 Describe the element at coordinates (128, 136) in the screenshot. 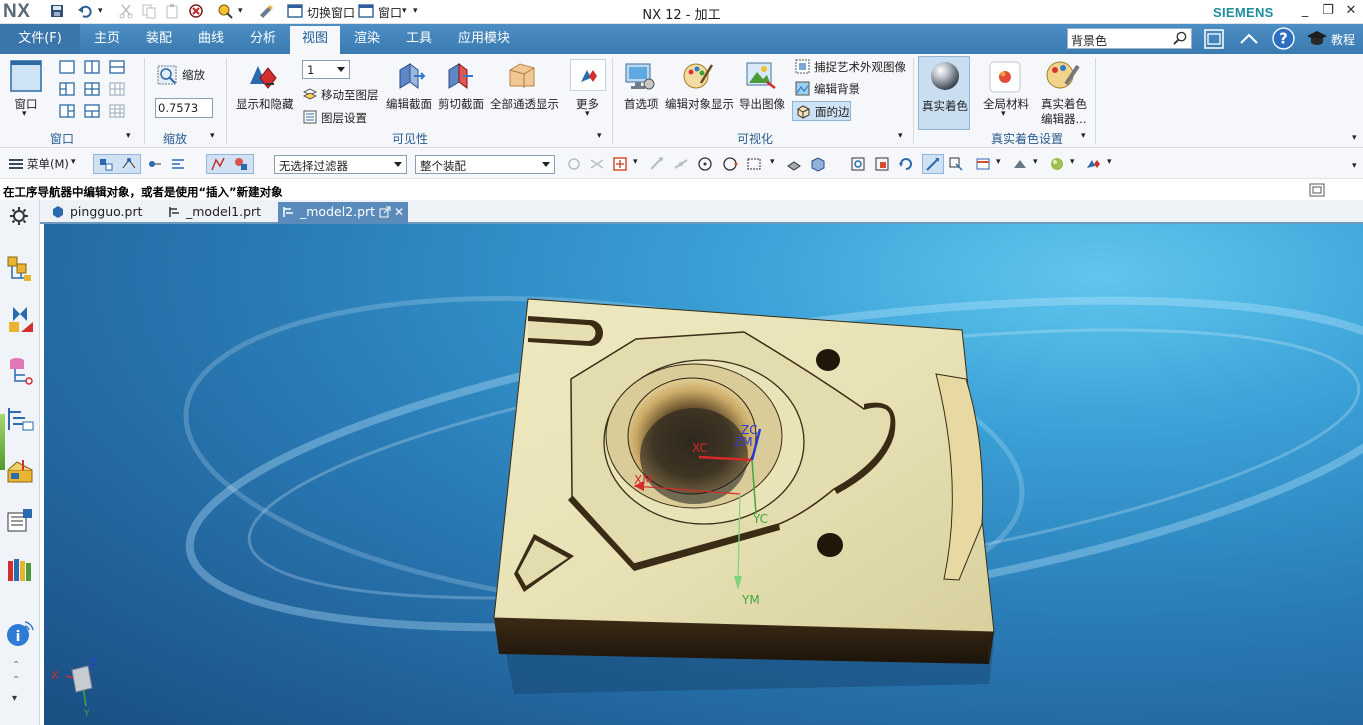

I see `window-group-expand-icon: ▾` at that location.